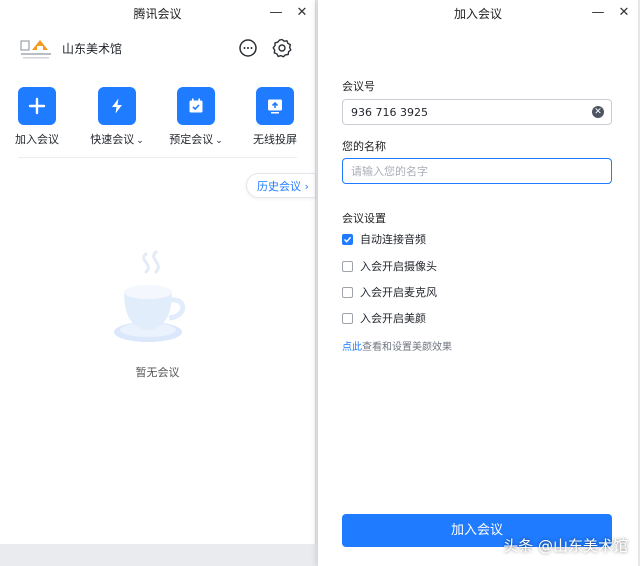 This screenshot has width=640, height=566. Describe the element at coordinates (92, 49) in the screenshot. I see `org-name: 山东美术馆` at that location.